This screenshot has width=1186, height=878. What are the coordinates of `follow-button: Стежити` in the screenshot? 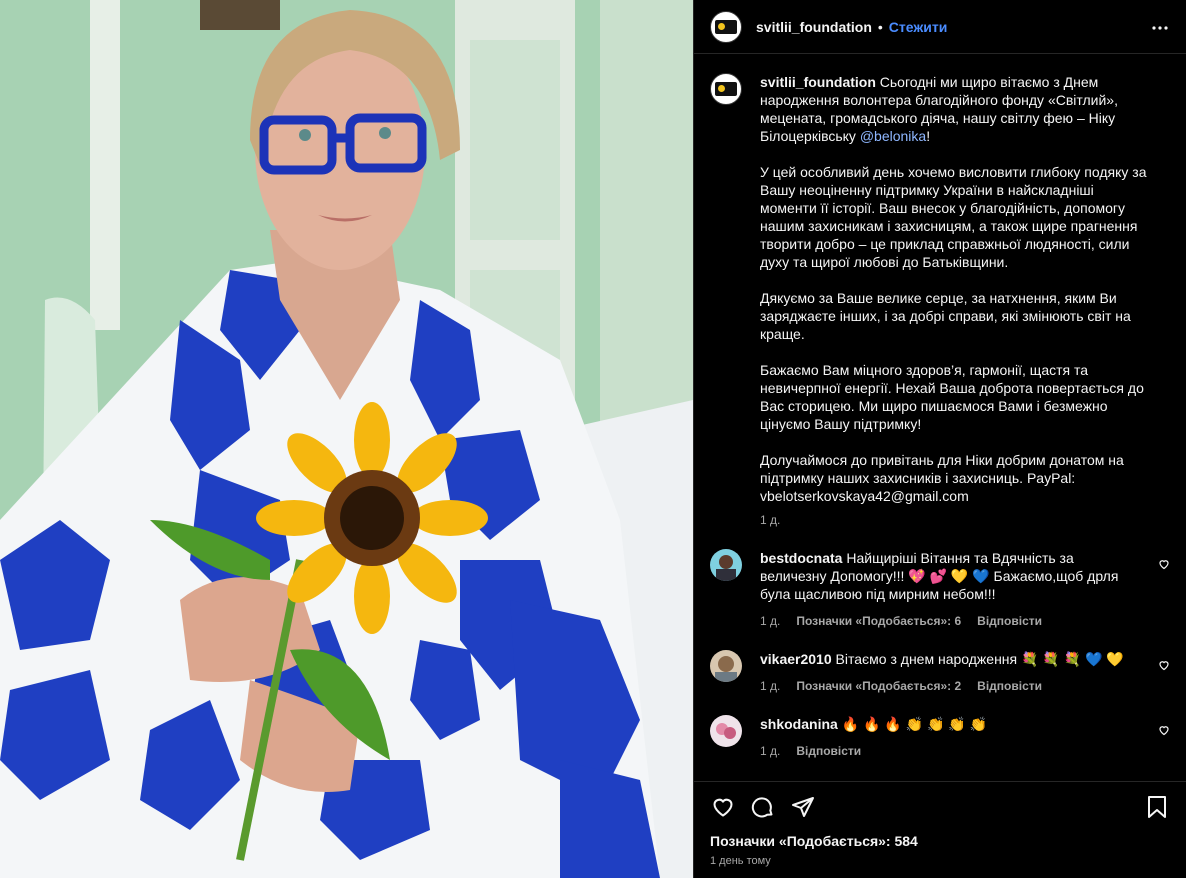 It's located at (918, 27).